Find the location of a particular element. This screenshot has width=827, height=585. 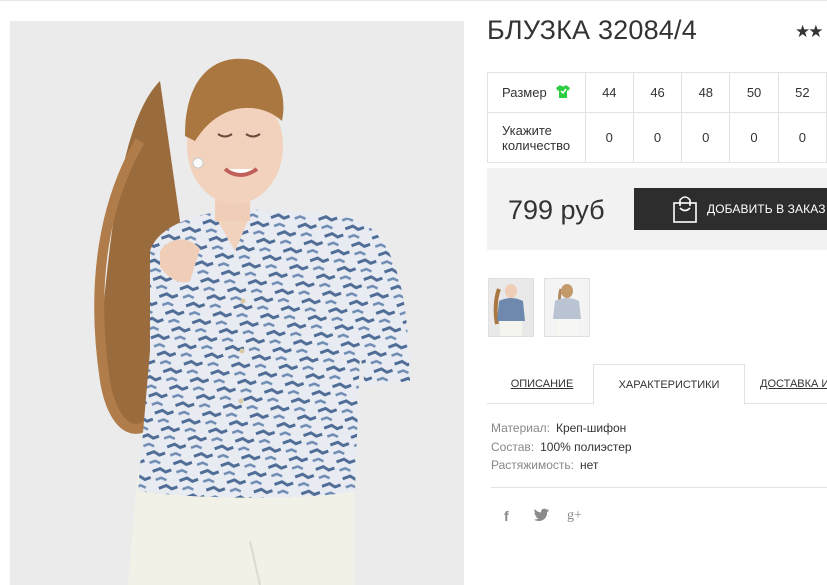

characteristic-row: Растяжимость: нет is located at coordinates (561, 465).